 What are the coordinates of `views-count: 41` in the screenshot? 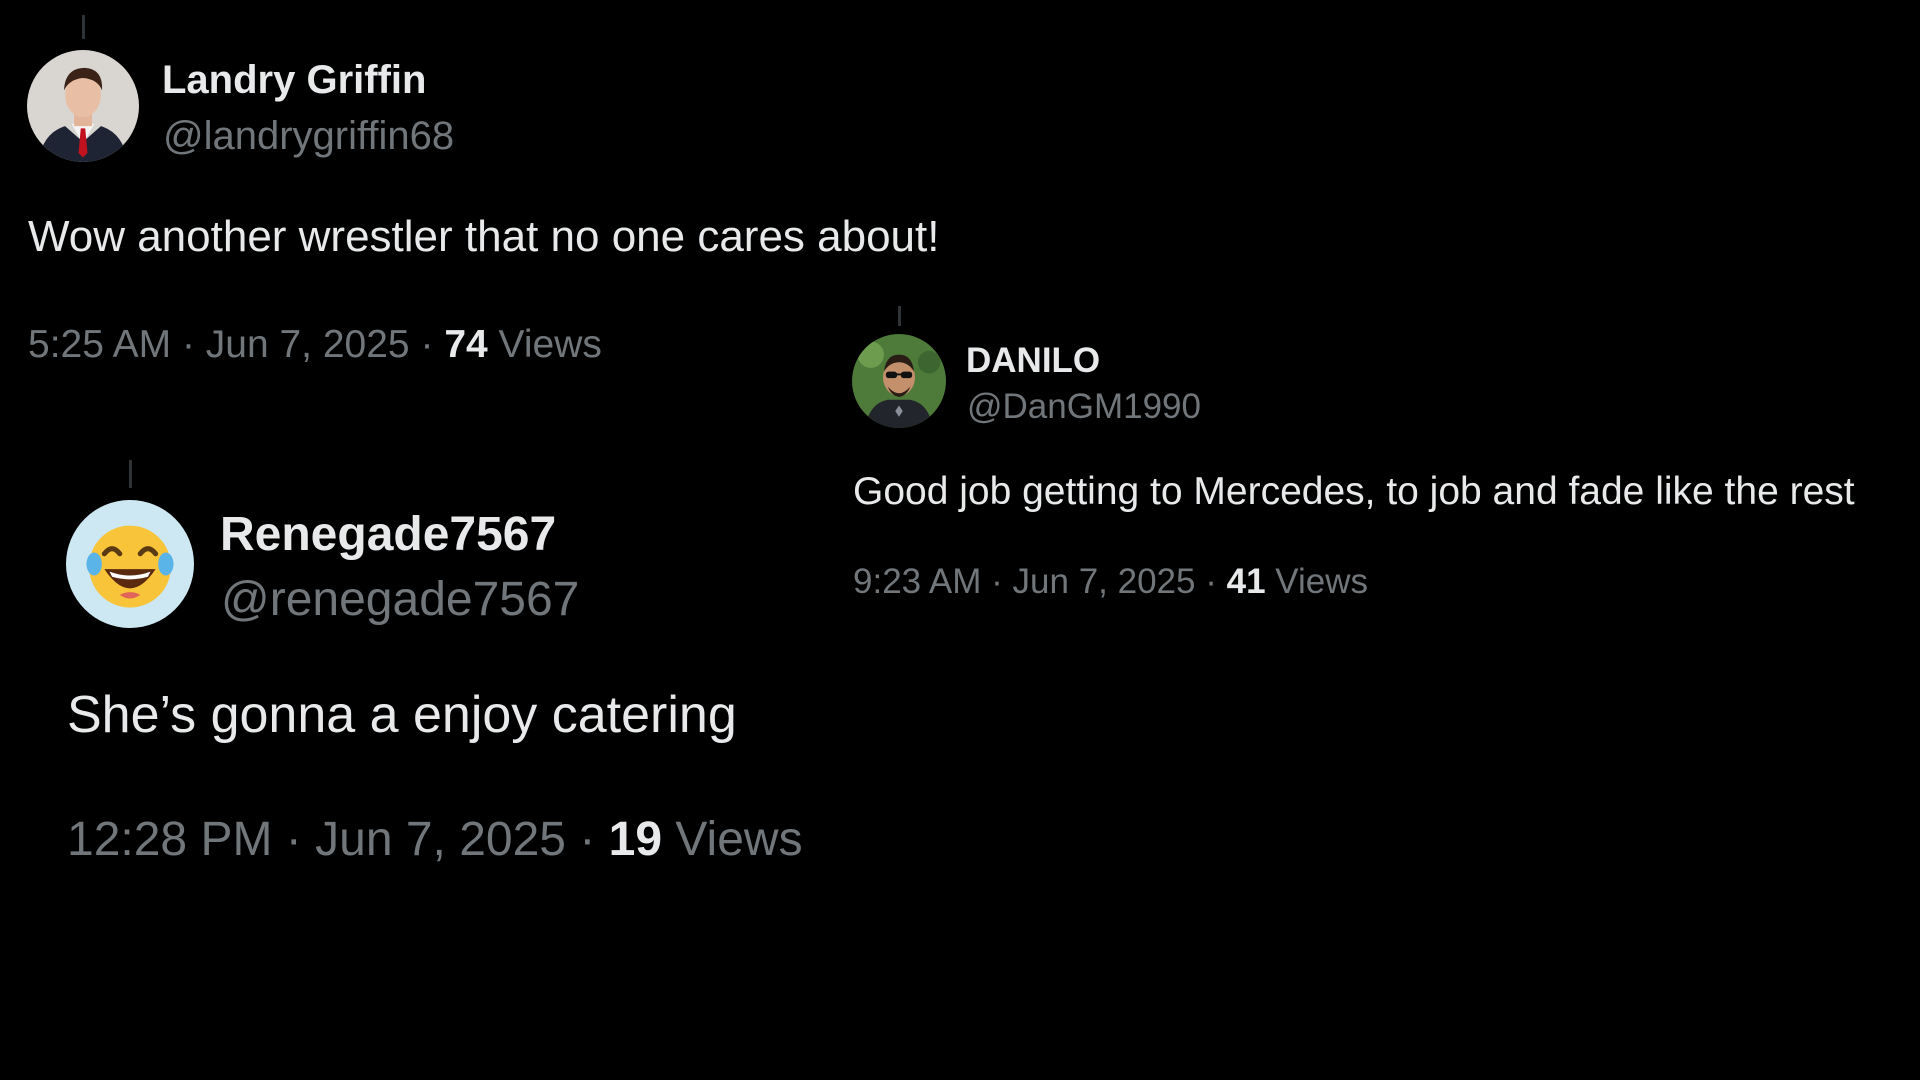 It's located at (1246, 581).